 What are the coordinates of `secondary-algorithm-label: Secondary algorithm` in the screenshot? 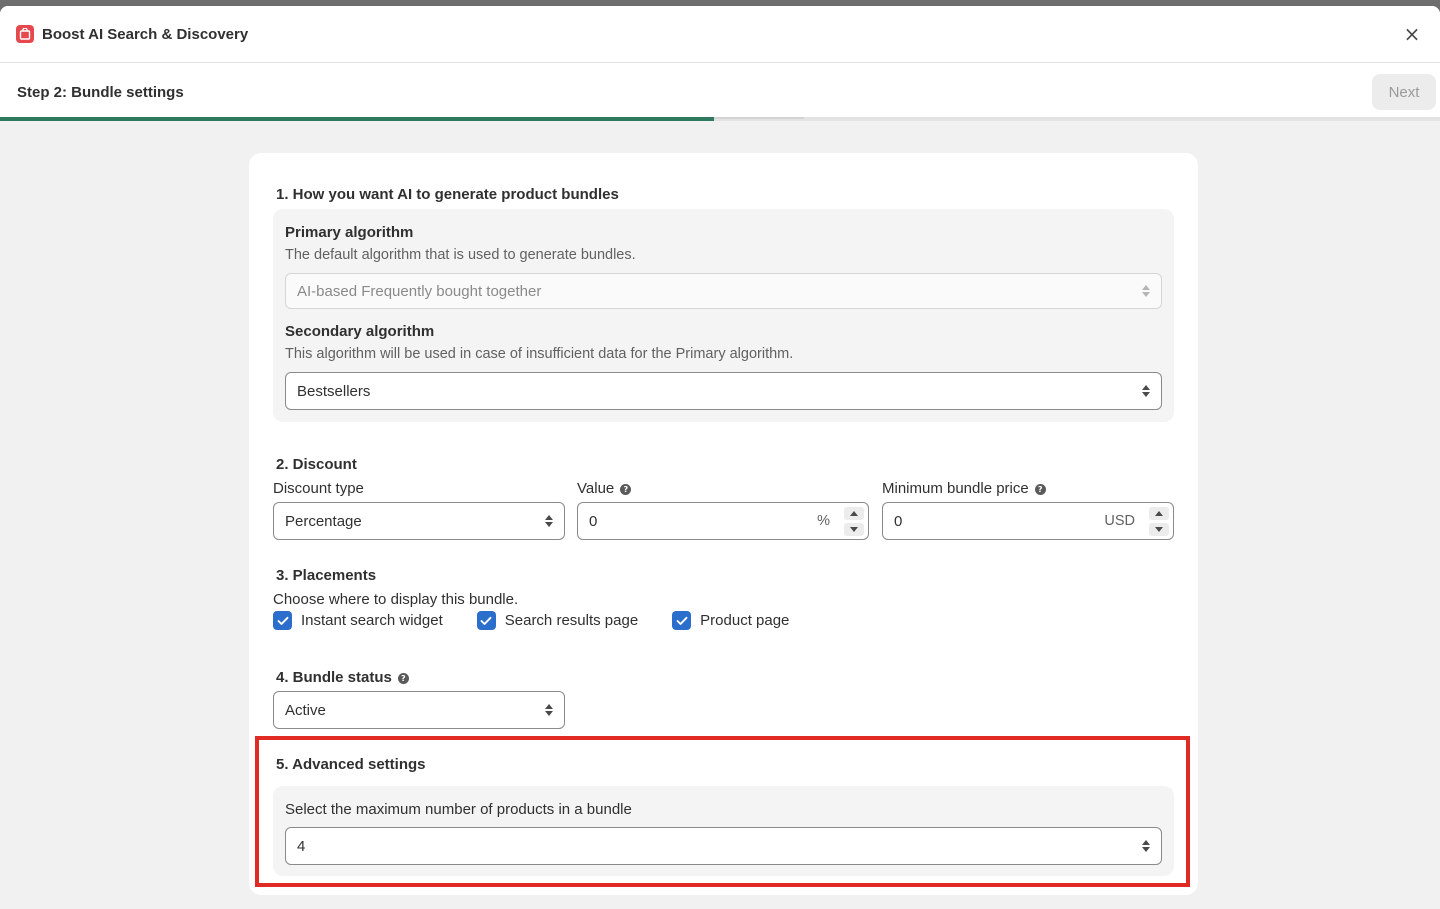 It's located at (360, 331).